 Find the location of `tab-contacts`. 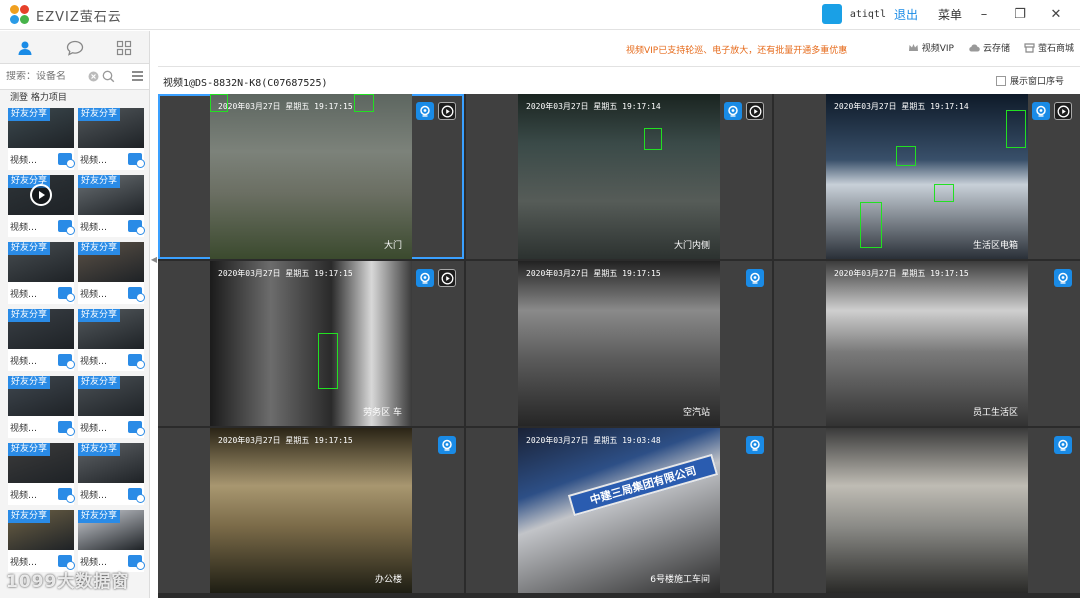

tab-contacts is located at coordinates (25, 47).